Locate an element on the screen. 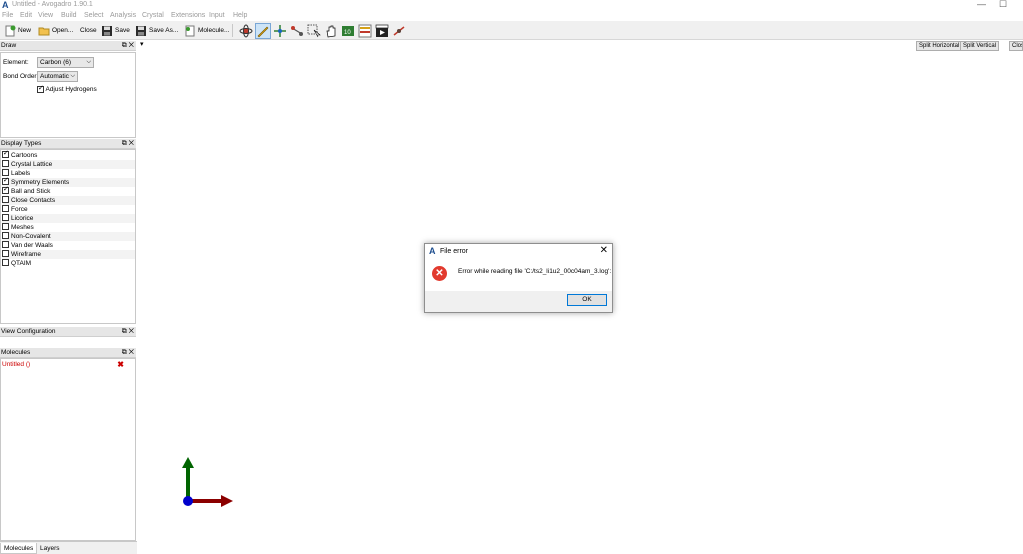 This screenshot has width=1023, height=554. display-type-label: Meshes is located at coordinates (22, 227).